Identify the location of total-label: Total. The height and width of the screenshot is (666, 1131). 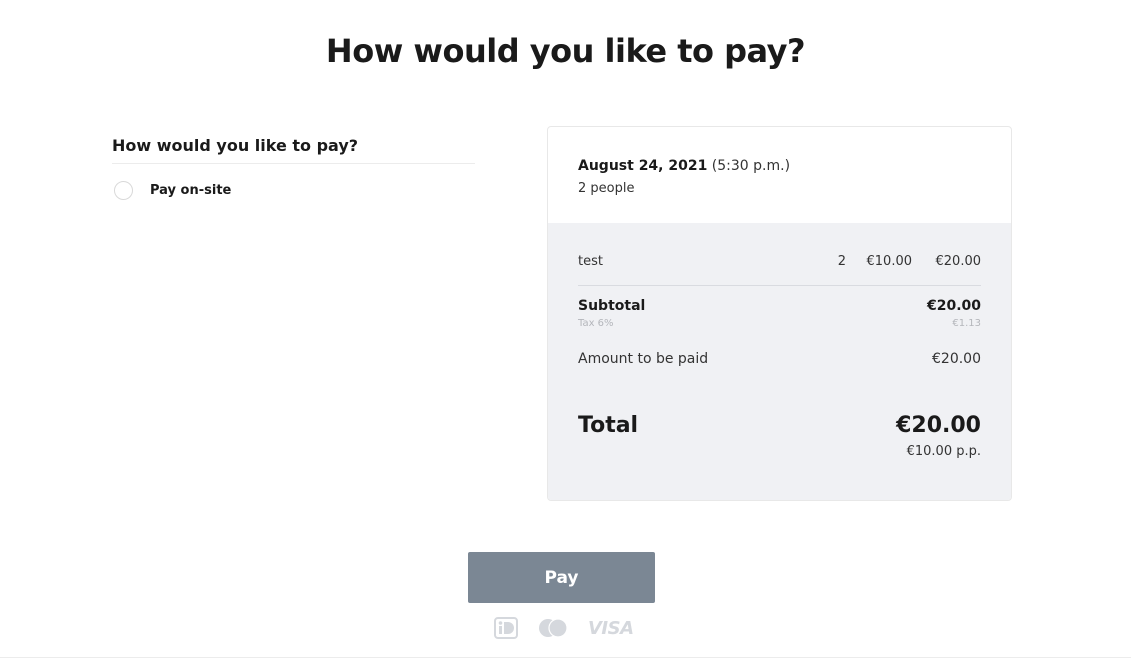
(608, 425).